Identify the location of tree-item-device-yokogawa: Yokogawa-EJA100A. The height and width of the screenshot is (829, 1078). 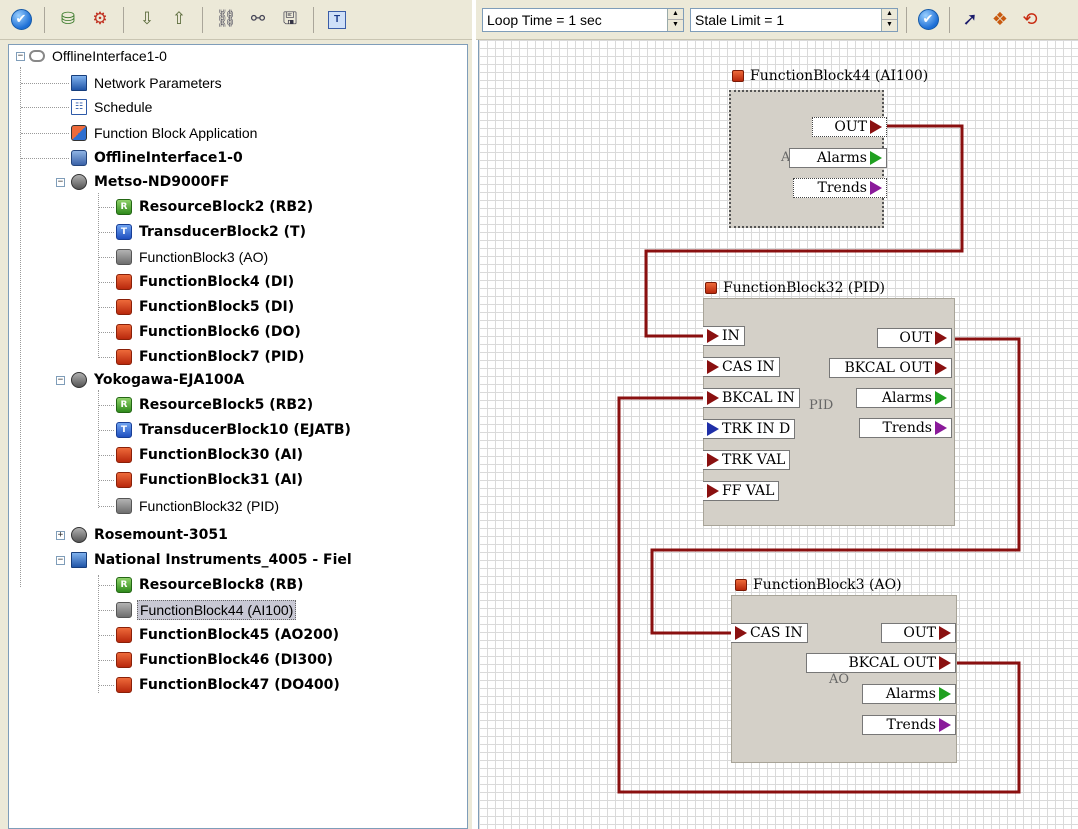
(158, 380).